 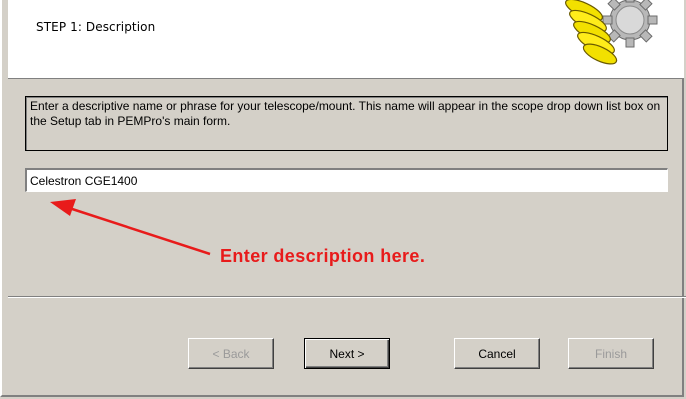 What do you see at coordinates (347, 353) in the screenshot?
I see `next-button: Next >` at bounding box center [347, 353].